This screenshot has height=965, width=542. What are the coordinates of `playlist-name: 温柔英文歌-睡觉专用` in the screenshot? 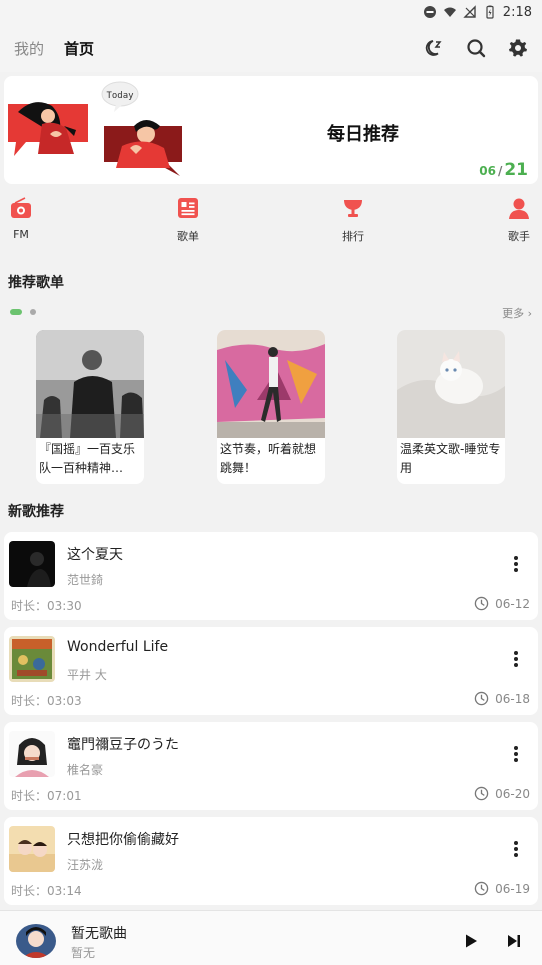 It's located at (450, 458).